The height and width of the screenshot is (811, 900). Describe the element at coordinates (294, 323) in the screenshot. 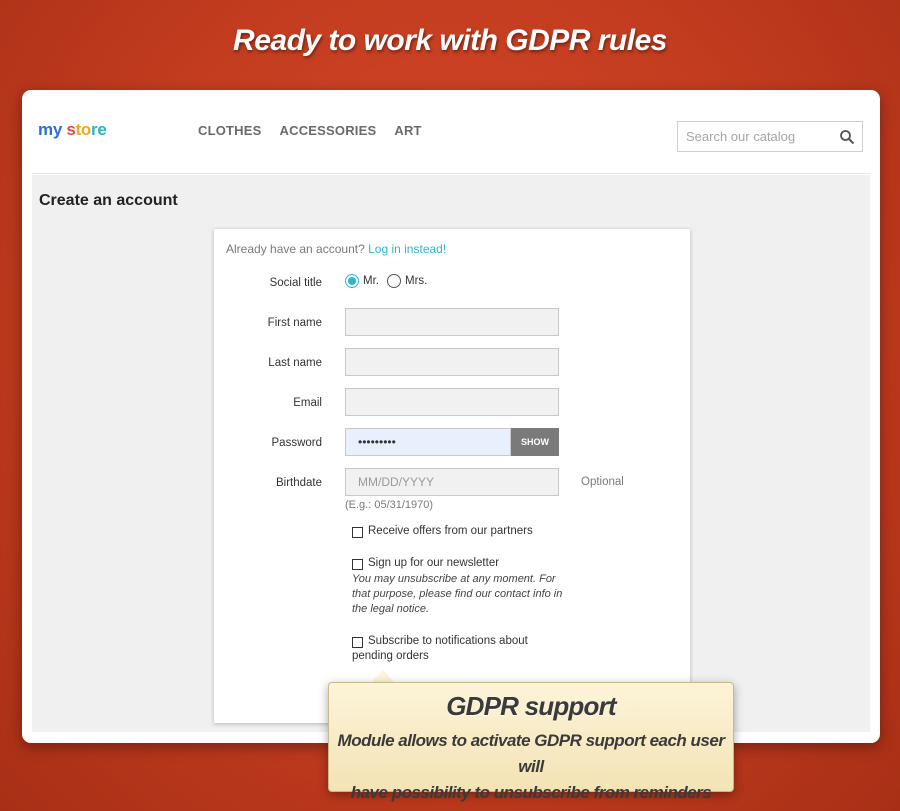

I see `first-name-label: First name` at that location.